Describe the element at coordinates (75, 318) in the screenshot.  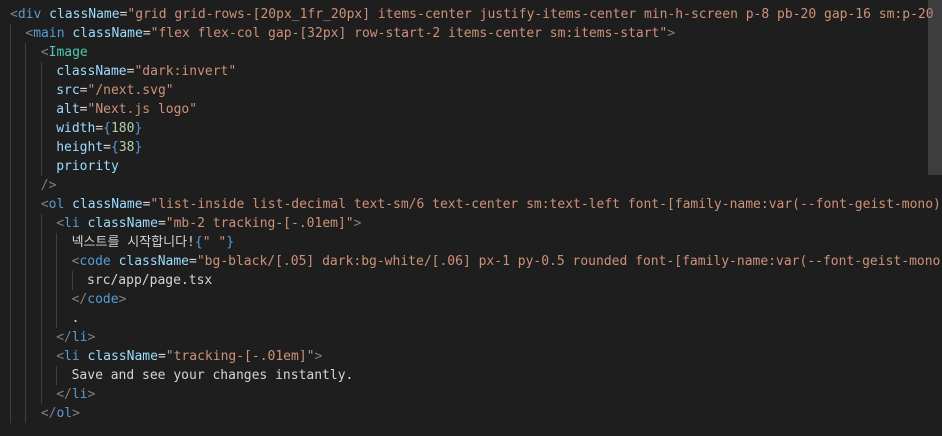
I see `code-token: .` at that location.